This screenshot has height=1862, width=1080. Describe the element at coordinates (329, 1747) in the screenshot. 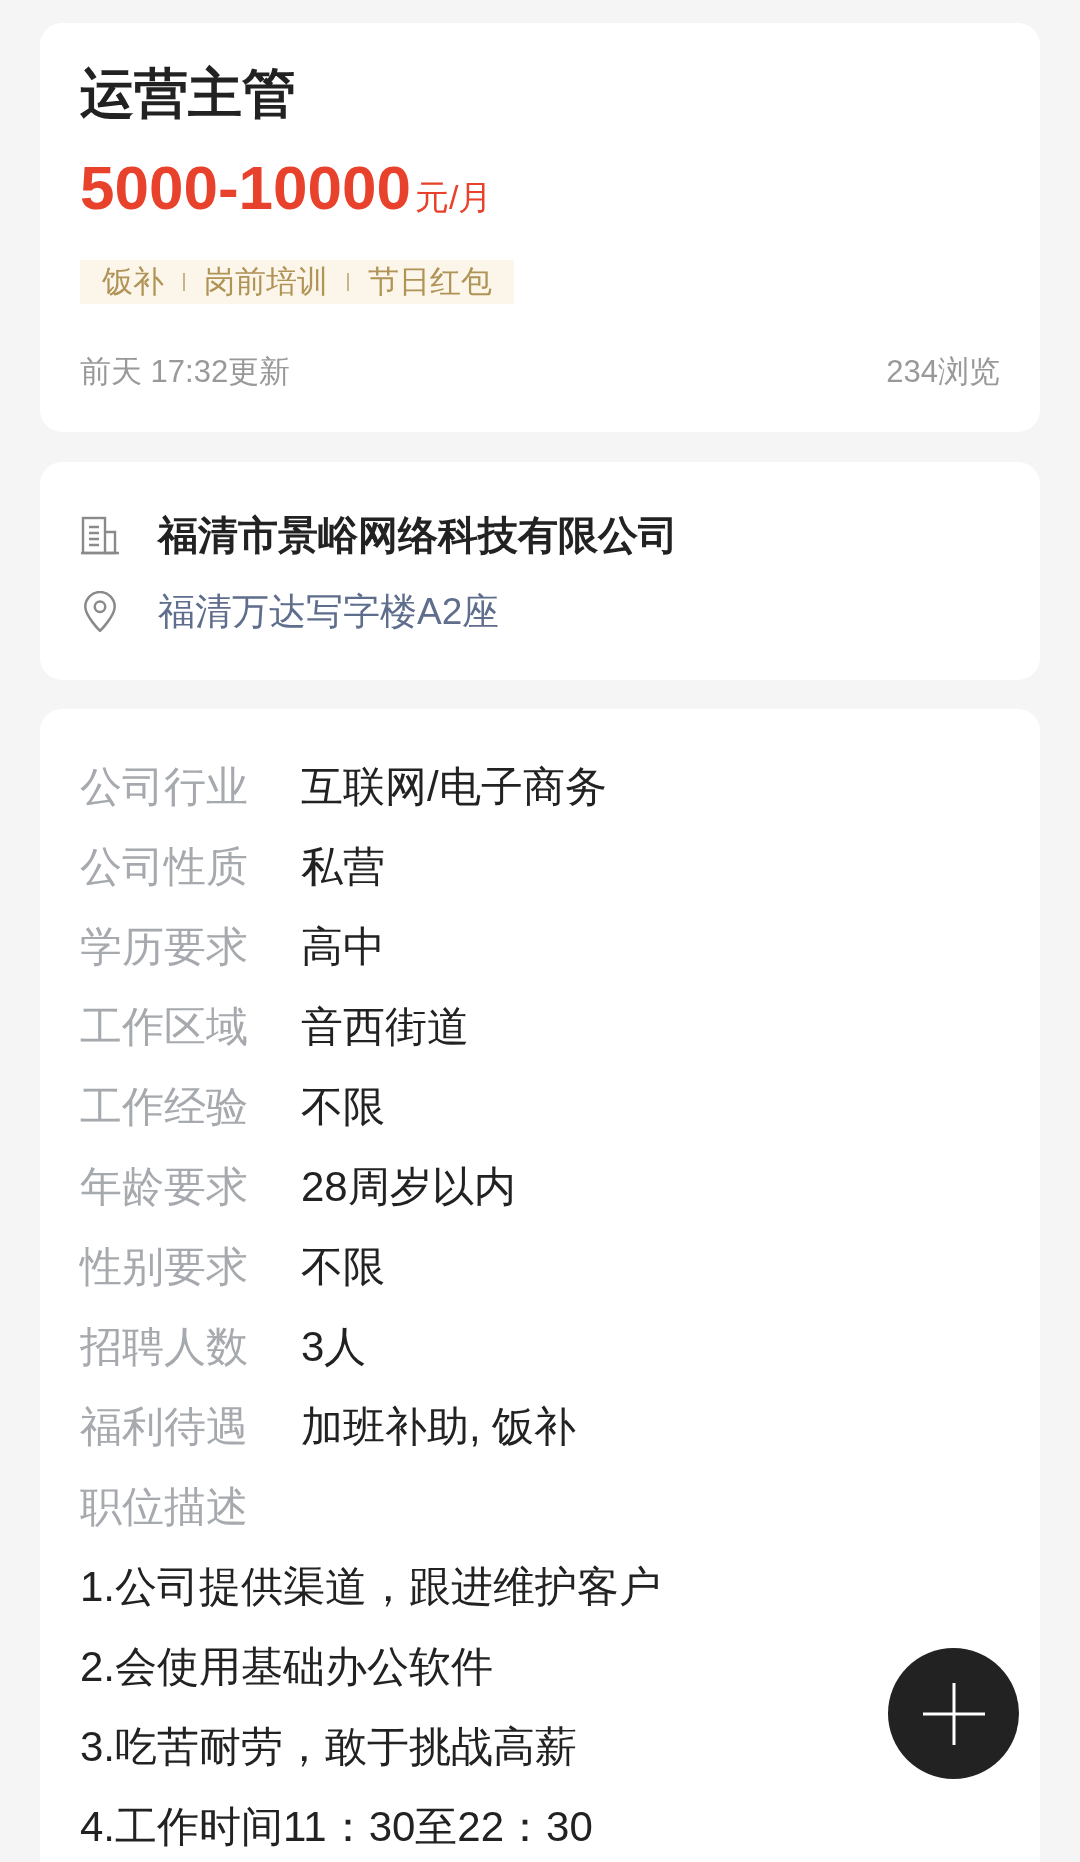

I see `description-line: 3.吃苦耐劳，敢于挑战高薪` at that location.